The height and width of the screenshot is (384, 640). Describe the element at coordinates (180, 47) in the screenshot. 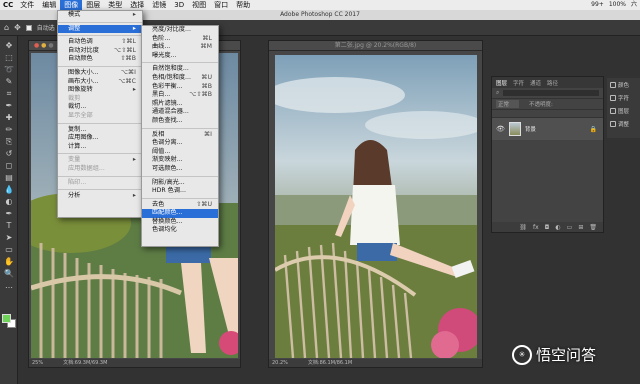

I see `menu-item: 曲线... ⌘M` at that location.